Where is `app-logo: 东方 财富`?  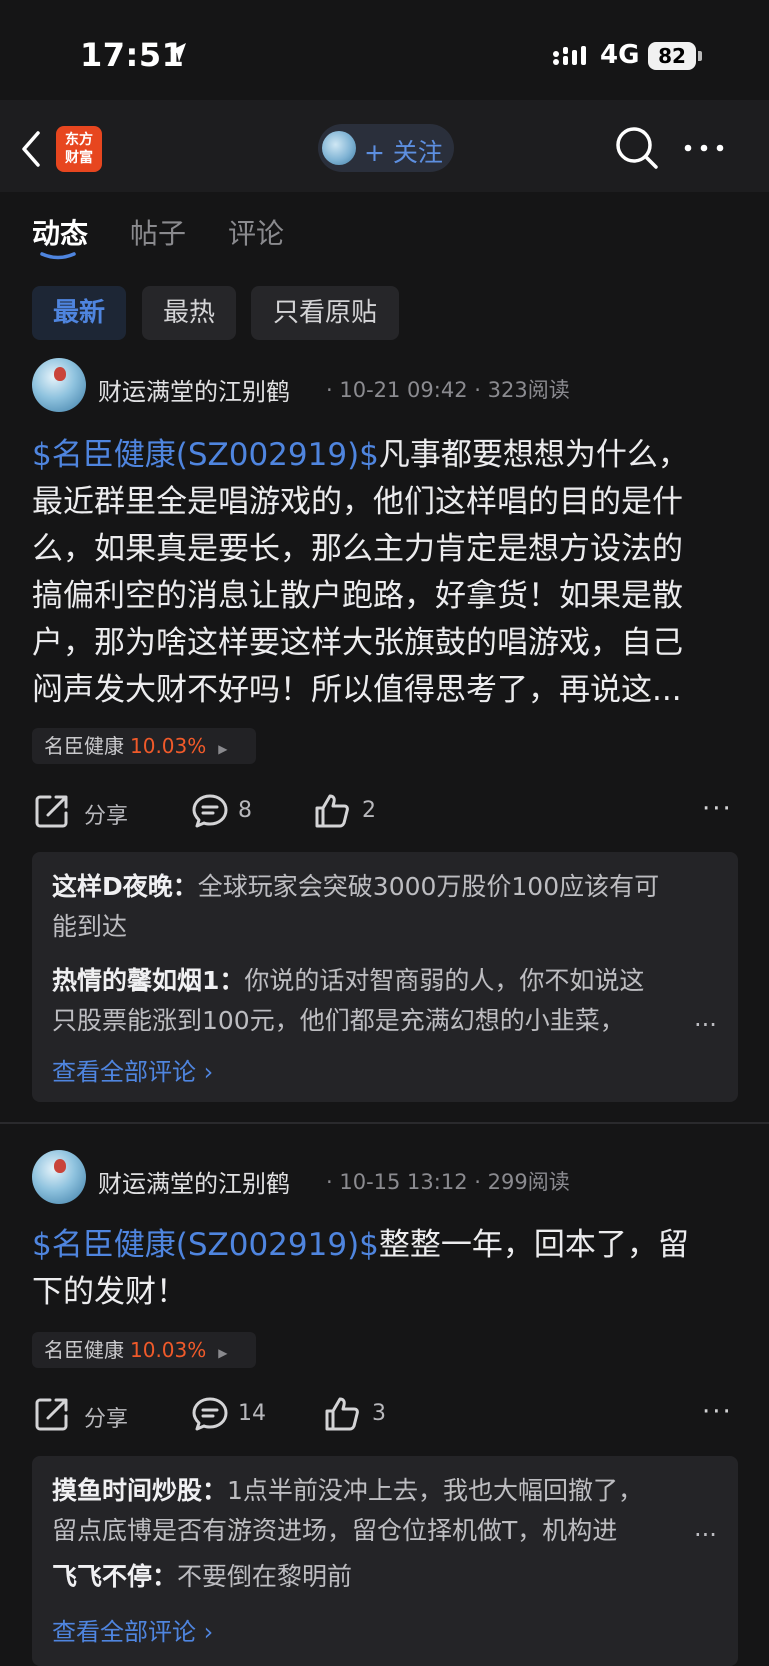 app-logo: 东方 财富 is located at coordinates (79, 149).